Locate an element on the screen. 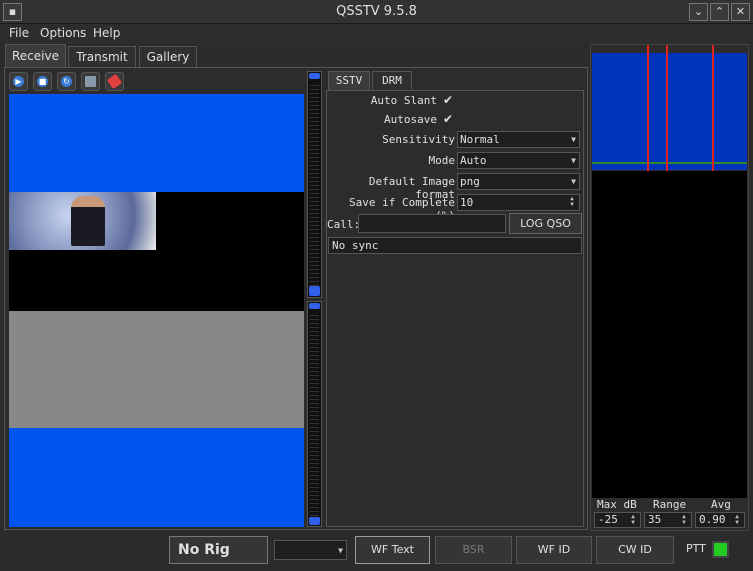 The width and height of the screenshot is (753, 571). title-bar: ▪ QSSTV 9.5.8 ⌄ ⌃ ✕ is located at coordinates (376, 12).